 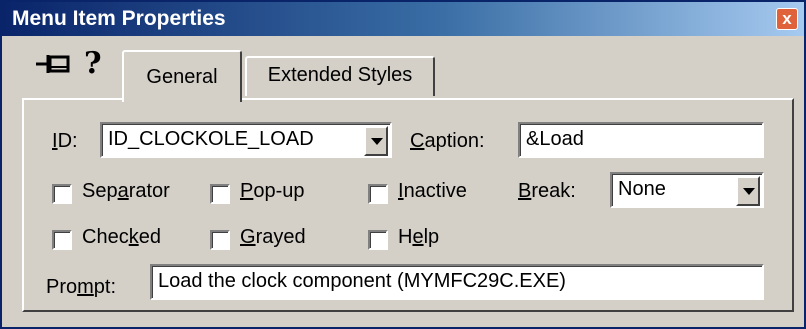 What do you see at coordinates (555, 139) in the screenshot?
I see `caption-value: &Load` at bounding box center [555, 139].